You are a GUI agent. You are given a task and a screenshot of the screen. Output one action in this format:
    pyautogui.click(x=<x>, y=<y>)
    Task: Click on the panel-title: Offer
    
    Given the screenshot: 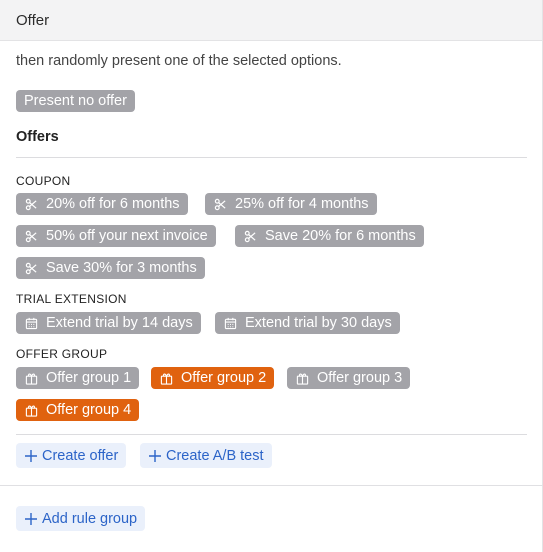 What is the action you would take?
    pyautogui.click(x=33, y=20)
    